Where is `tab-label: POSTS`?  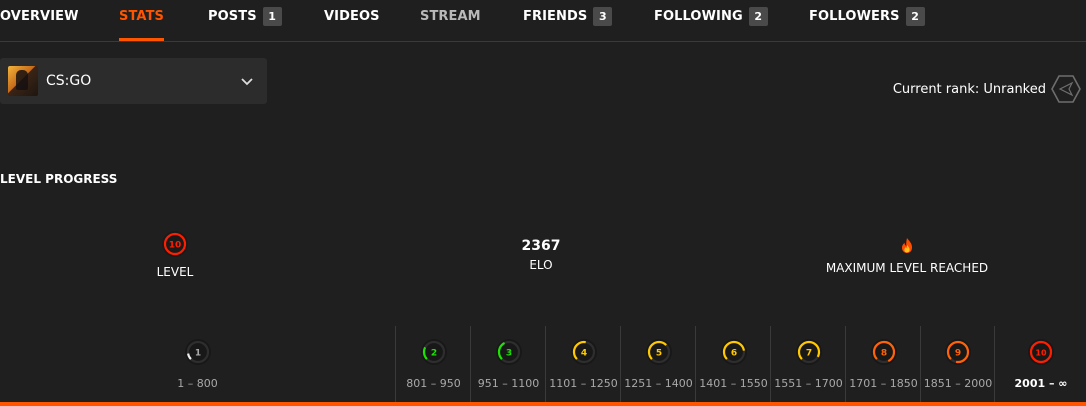
tab-label: POSTS is located at coordinates (232, 16).